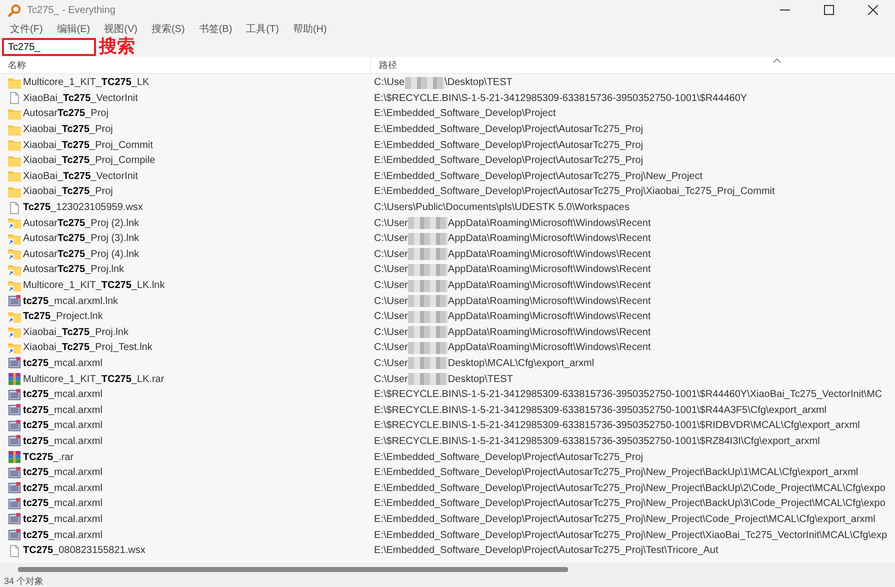 The height and width of the screenshot is (587, 895). Describe the element at coordinates (168, 29) in the screenshot. I see `menu-item: 搜索(S)` at that location.